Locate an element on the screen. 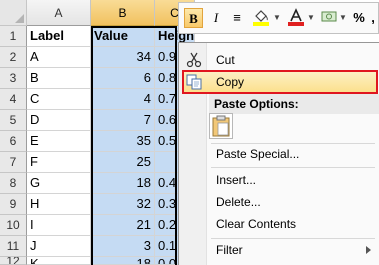  menu-item-clear-contents: Clear Contents is located at coordinates (280, 224).